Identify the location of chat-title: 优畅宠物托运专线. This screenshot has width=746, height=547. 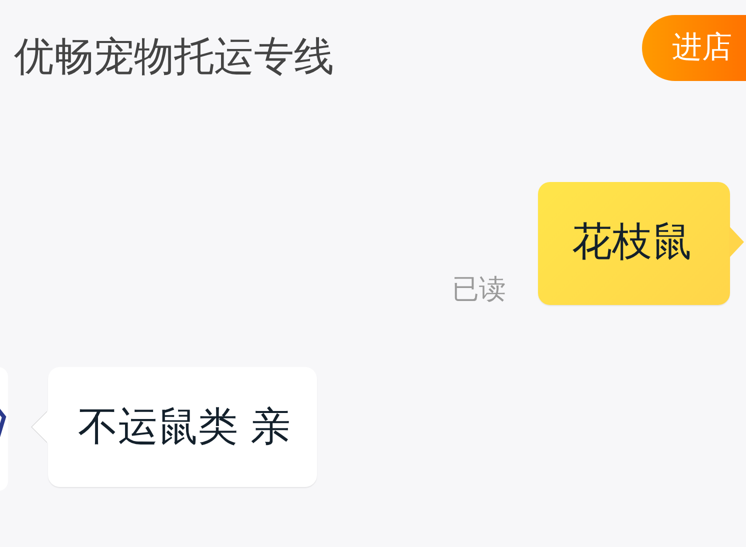
(174, 56).